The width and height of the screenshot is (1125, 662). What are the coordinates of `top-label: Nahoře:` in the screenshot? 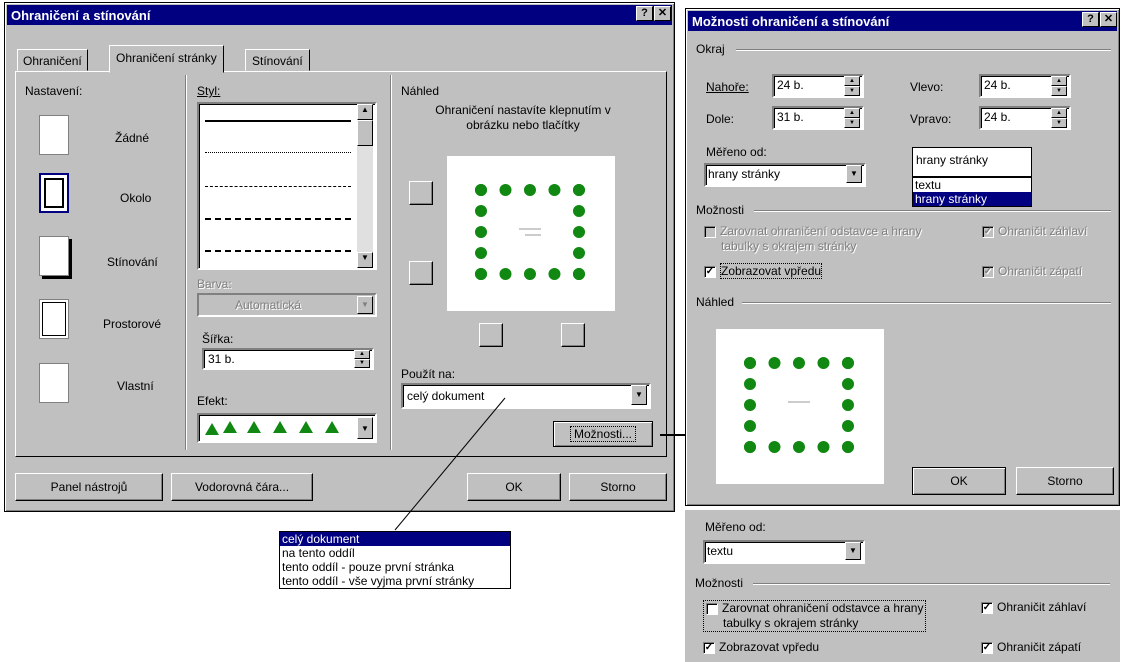 It's located at (727, 87).